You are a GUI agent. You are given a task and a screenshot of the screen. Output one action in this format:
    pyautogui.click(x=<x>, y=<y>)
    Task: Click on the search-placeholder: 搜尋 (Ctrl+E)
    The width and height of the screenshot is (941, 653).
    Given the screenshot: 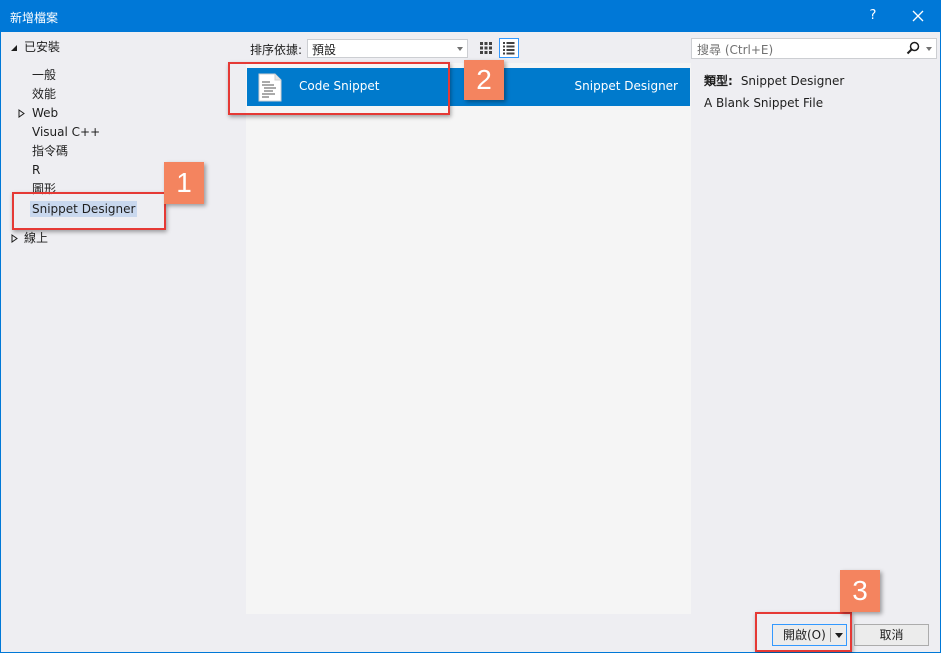 What is the action you would take?
    pyautogui.click(x=735, y=50)
    